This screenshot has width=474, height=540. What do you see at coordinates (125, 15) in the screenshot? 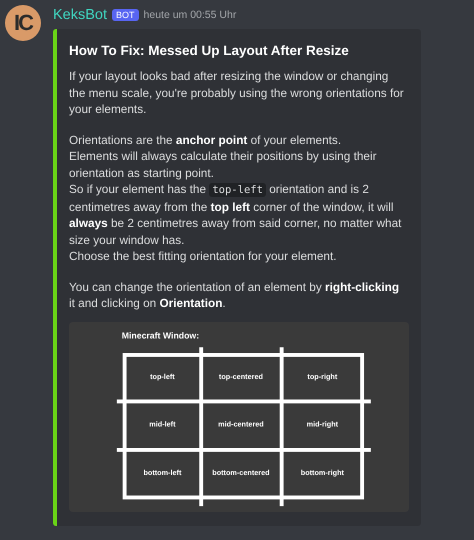
I see `bot-tag: BOT` at bounding box center [125, 15].